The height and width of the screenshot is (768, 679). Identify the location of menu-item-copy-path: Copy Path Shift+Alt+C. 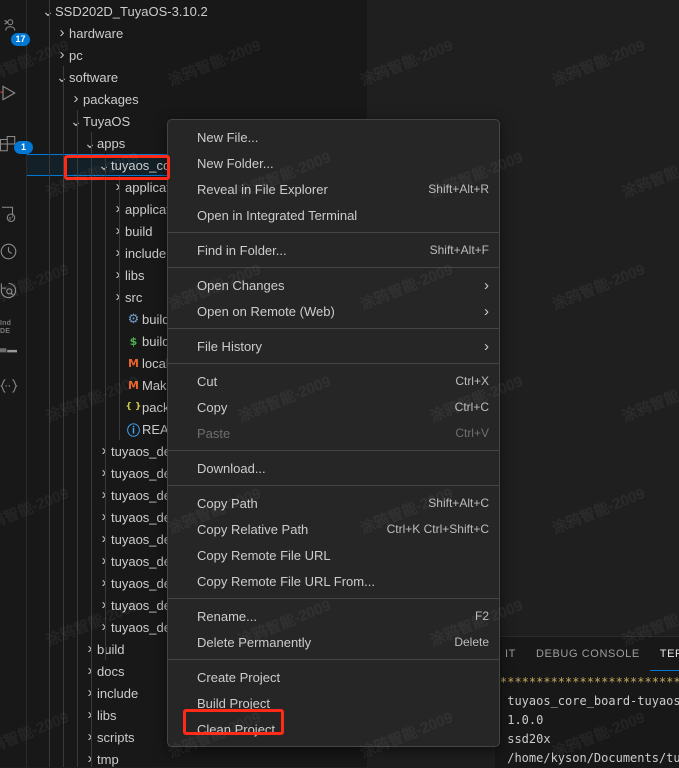
(333, 503).